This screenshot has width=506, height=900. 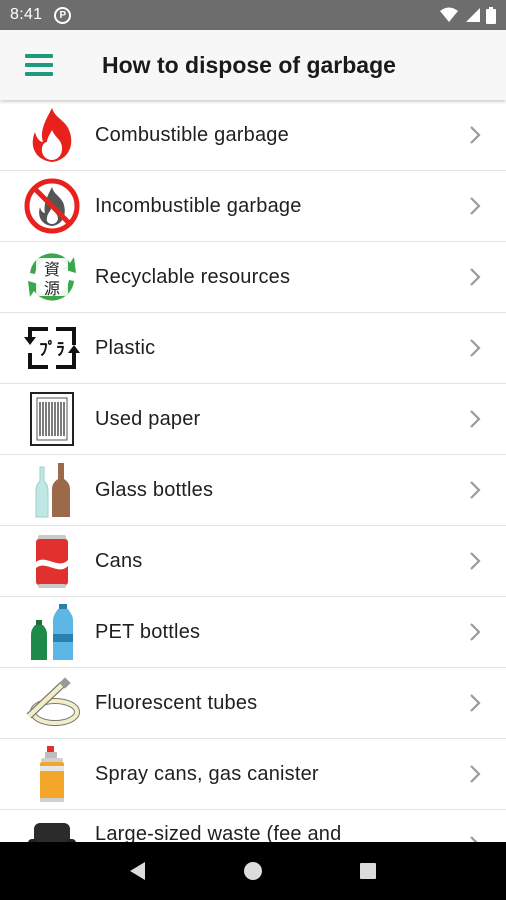 I want to click on back-triangle-icon, so click(x=137, y=871).